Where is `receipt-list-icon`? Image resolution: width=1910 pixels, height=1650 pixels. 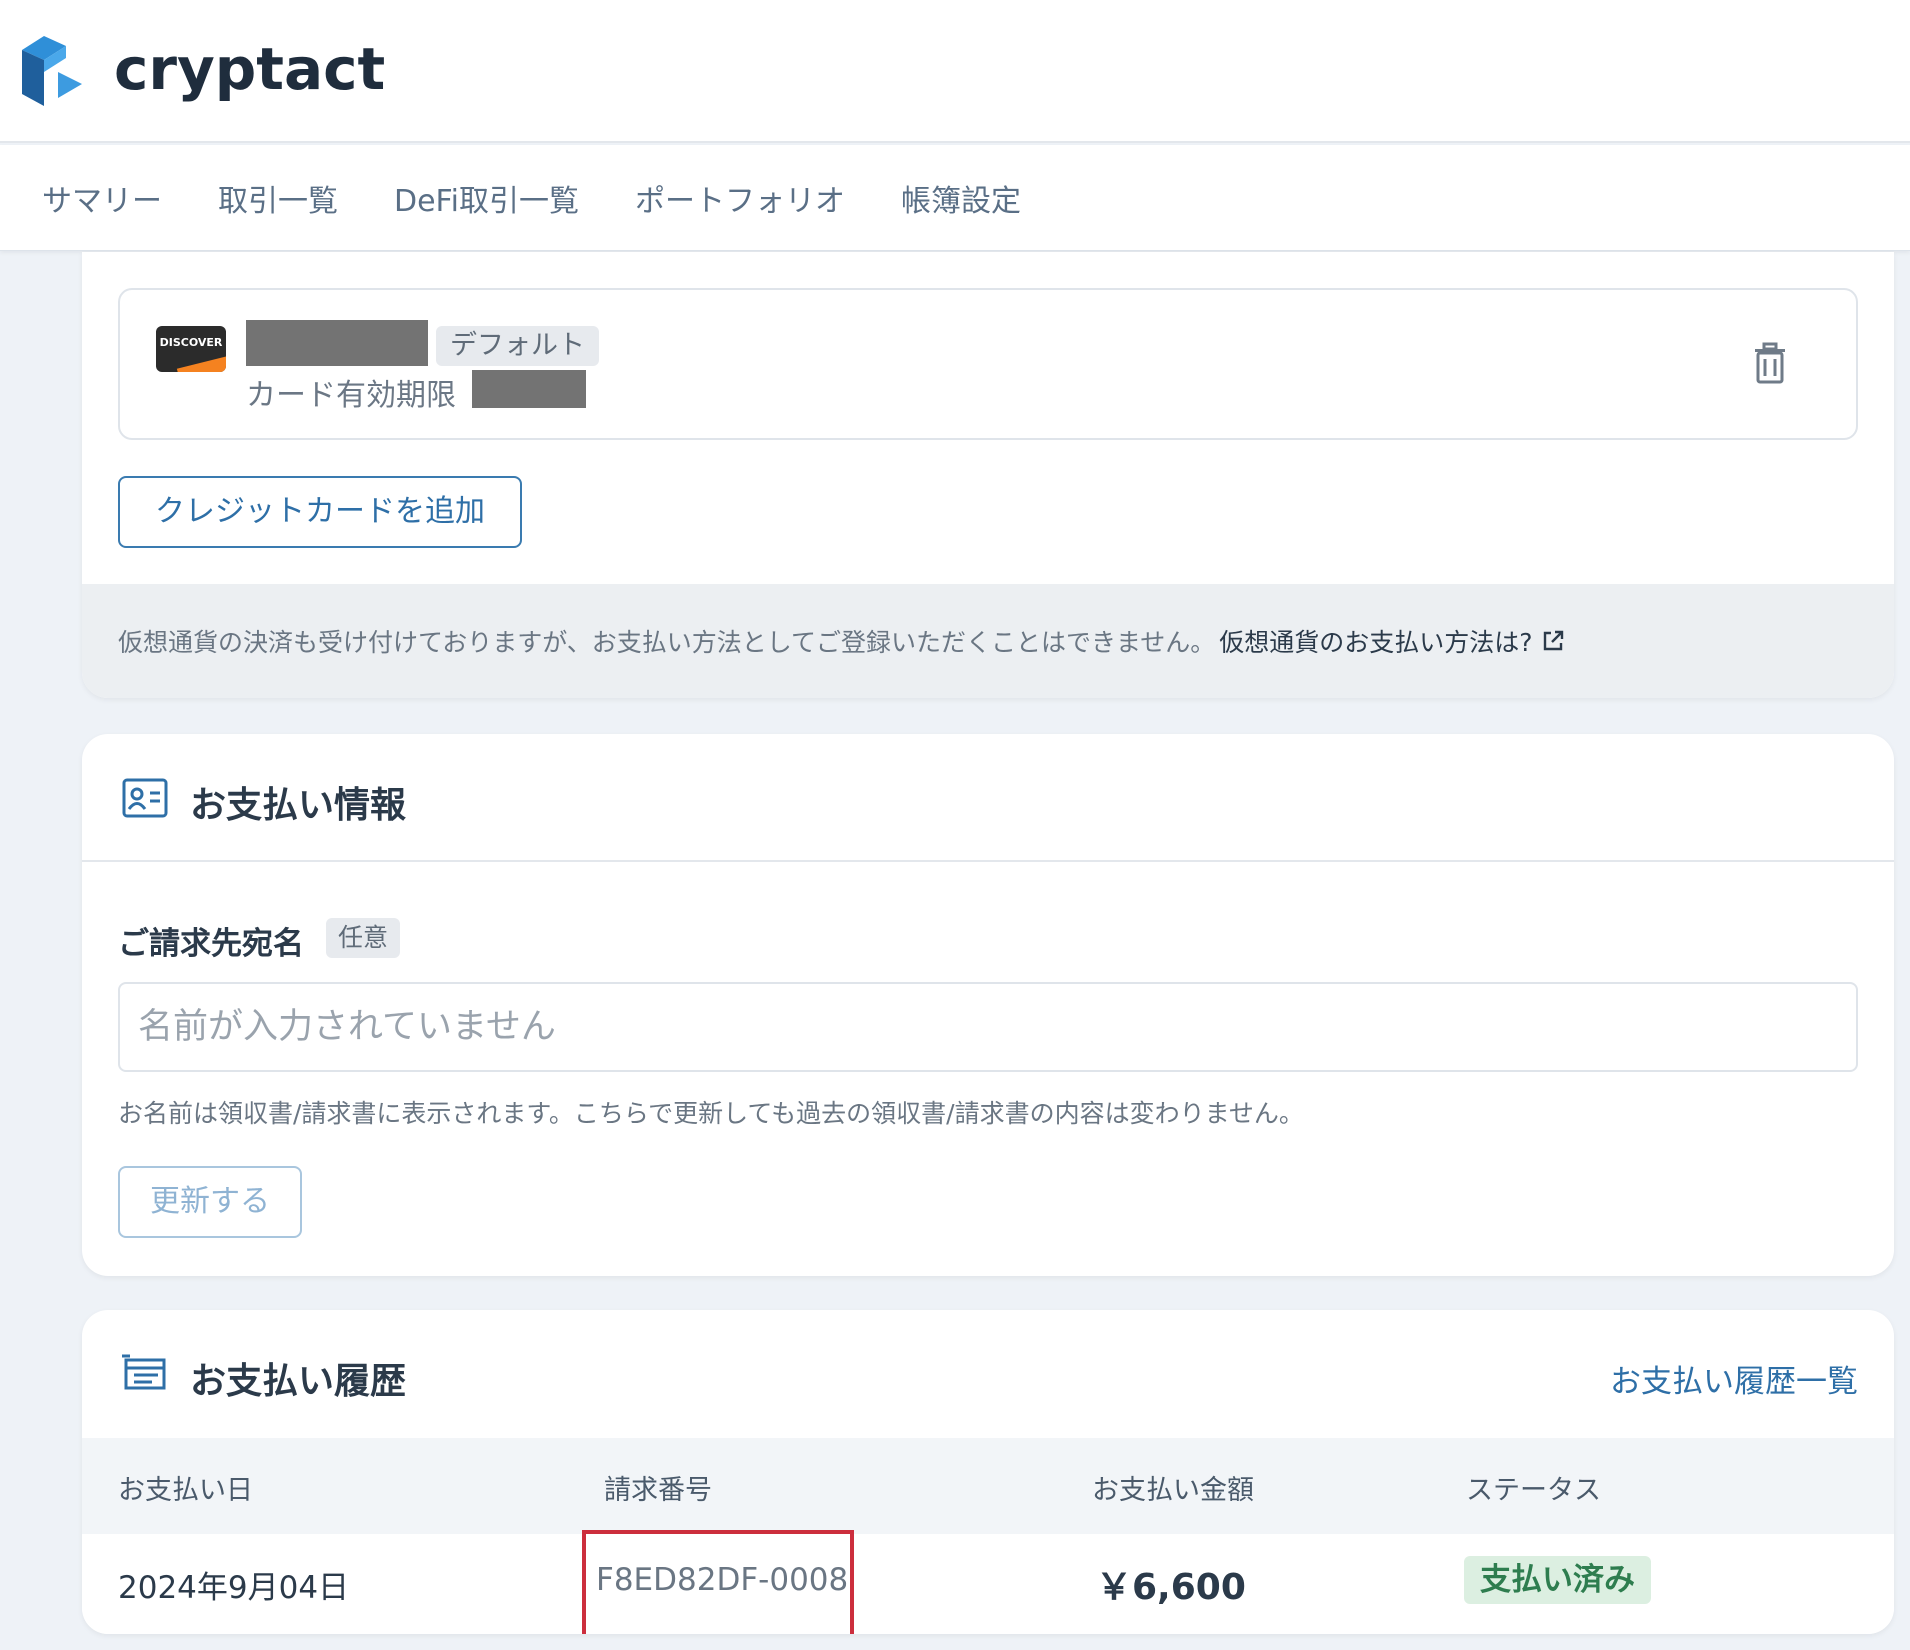 receipt-list-icon is located at coordinates (144, 1372).